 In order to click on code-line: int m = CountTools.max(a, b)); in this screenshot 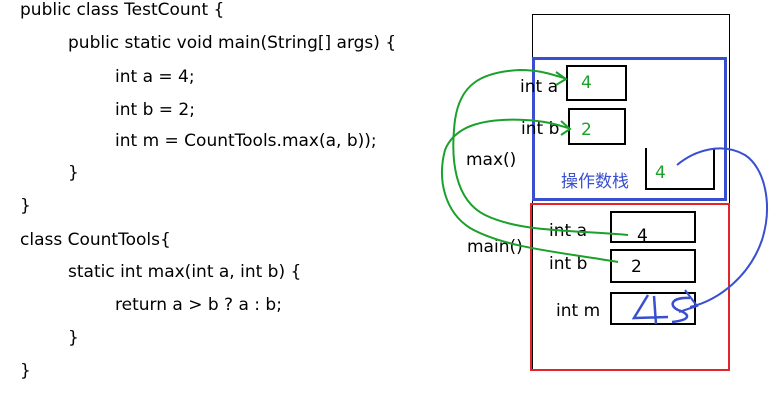, I will do `click(246, 141)`.